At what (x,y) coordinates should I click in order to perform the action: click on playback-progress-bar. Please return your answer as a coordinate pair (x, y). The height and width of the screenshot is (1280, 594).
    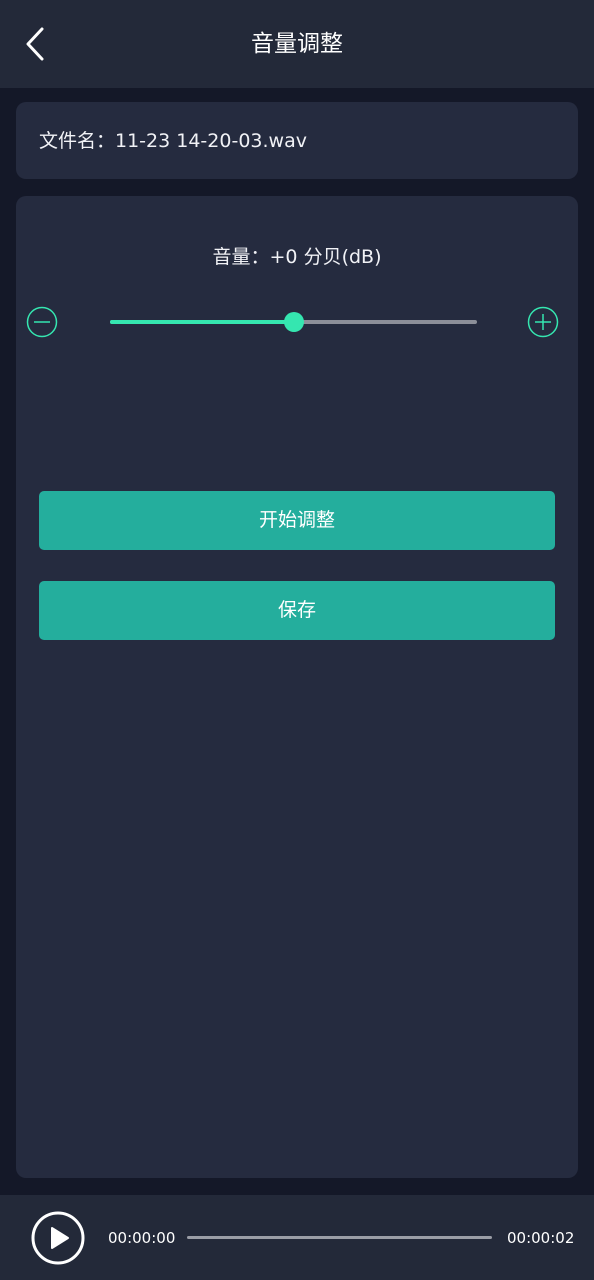
    Looking at the image, I should click on (339, 1238).